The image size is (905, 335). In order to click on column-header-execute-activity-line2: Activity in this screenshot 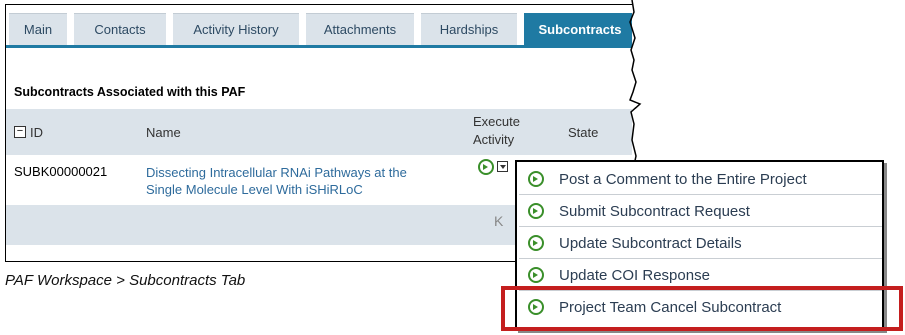, I will do `click(494, 139)`.